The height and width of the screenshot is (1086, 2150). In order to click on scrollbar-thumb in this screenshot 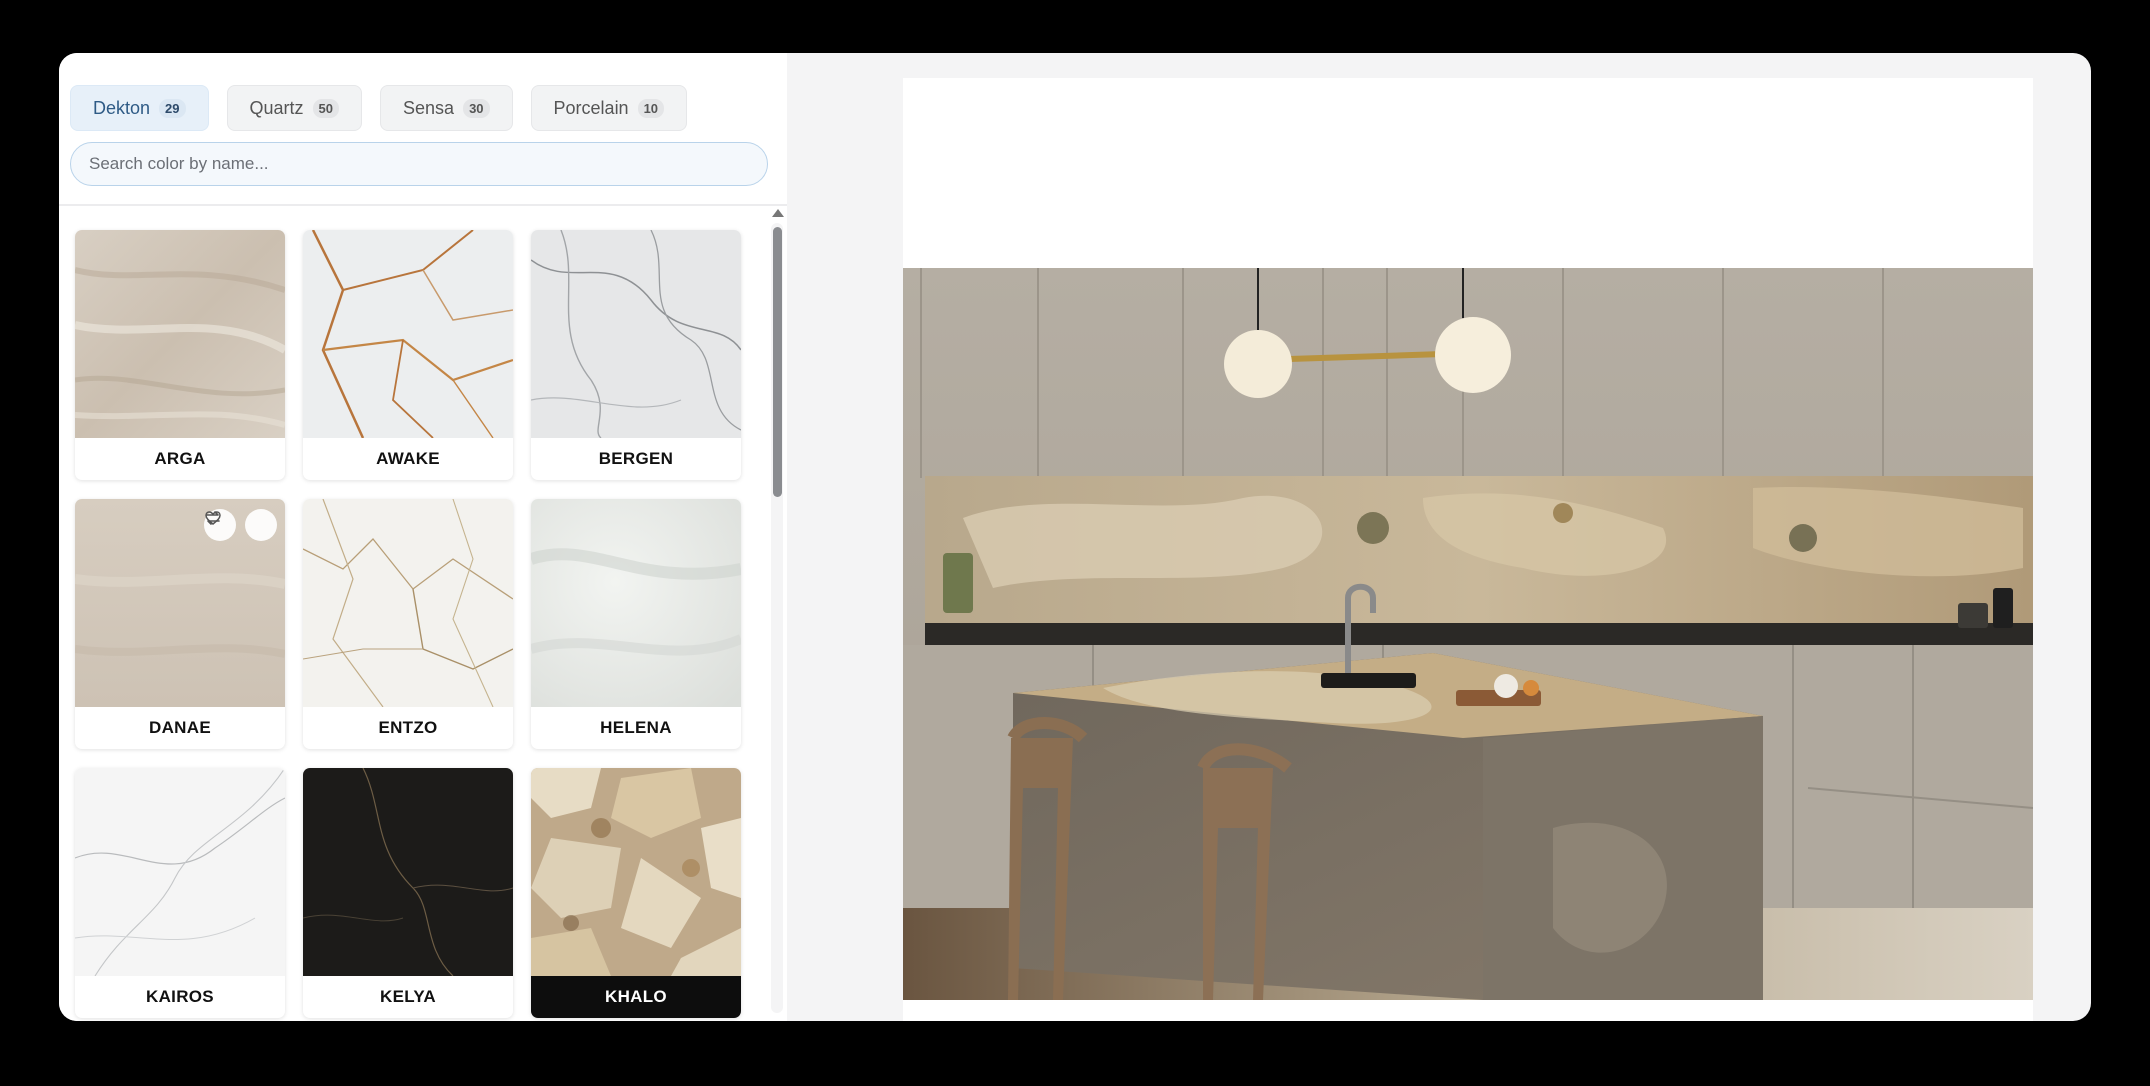, I will do `click(777, 362)`.